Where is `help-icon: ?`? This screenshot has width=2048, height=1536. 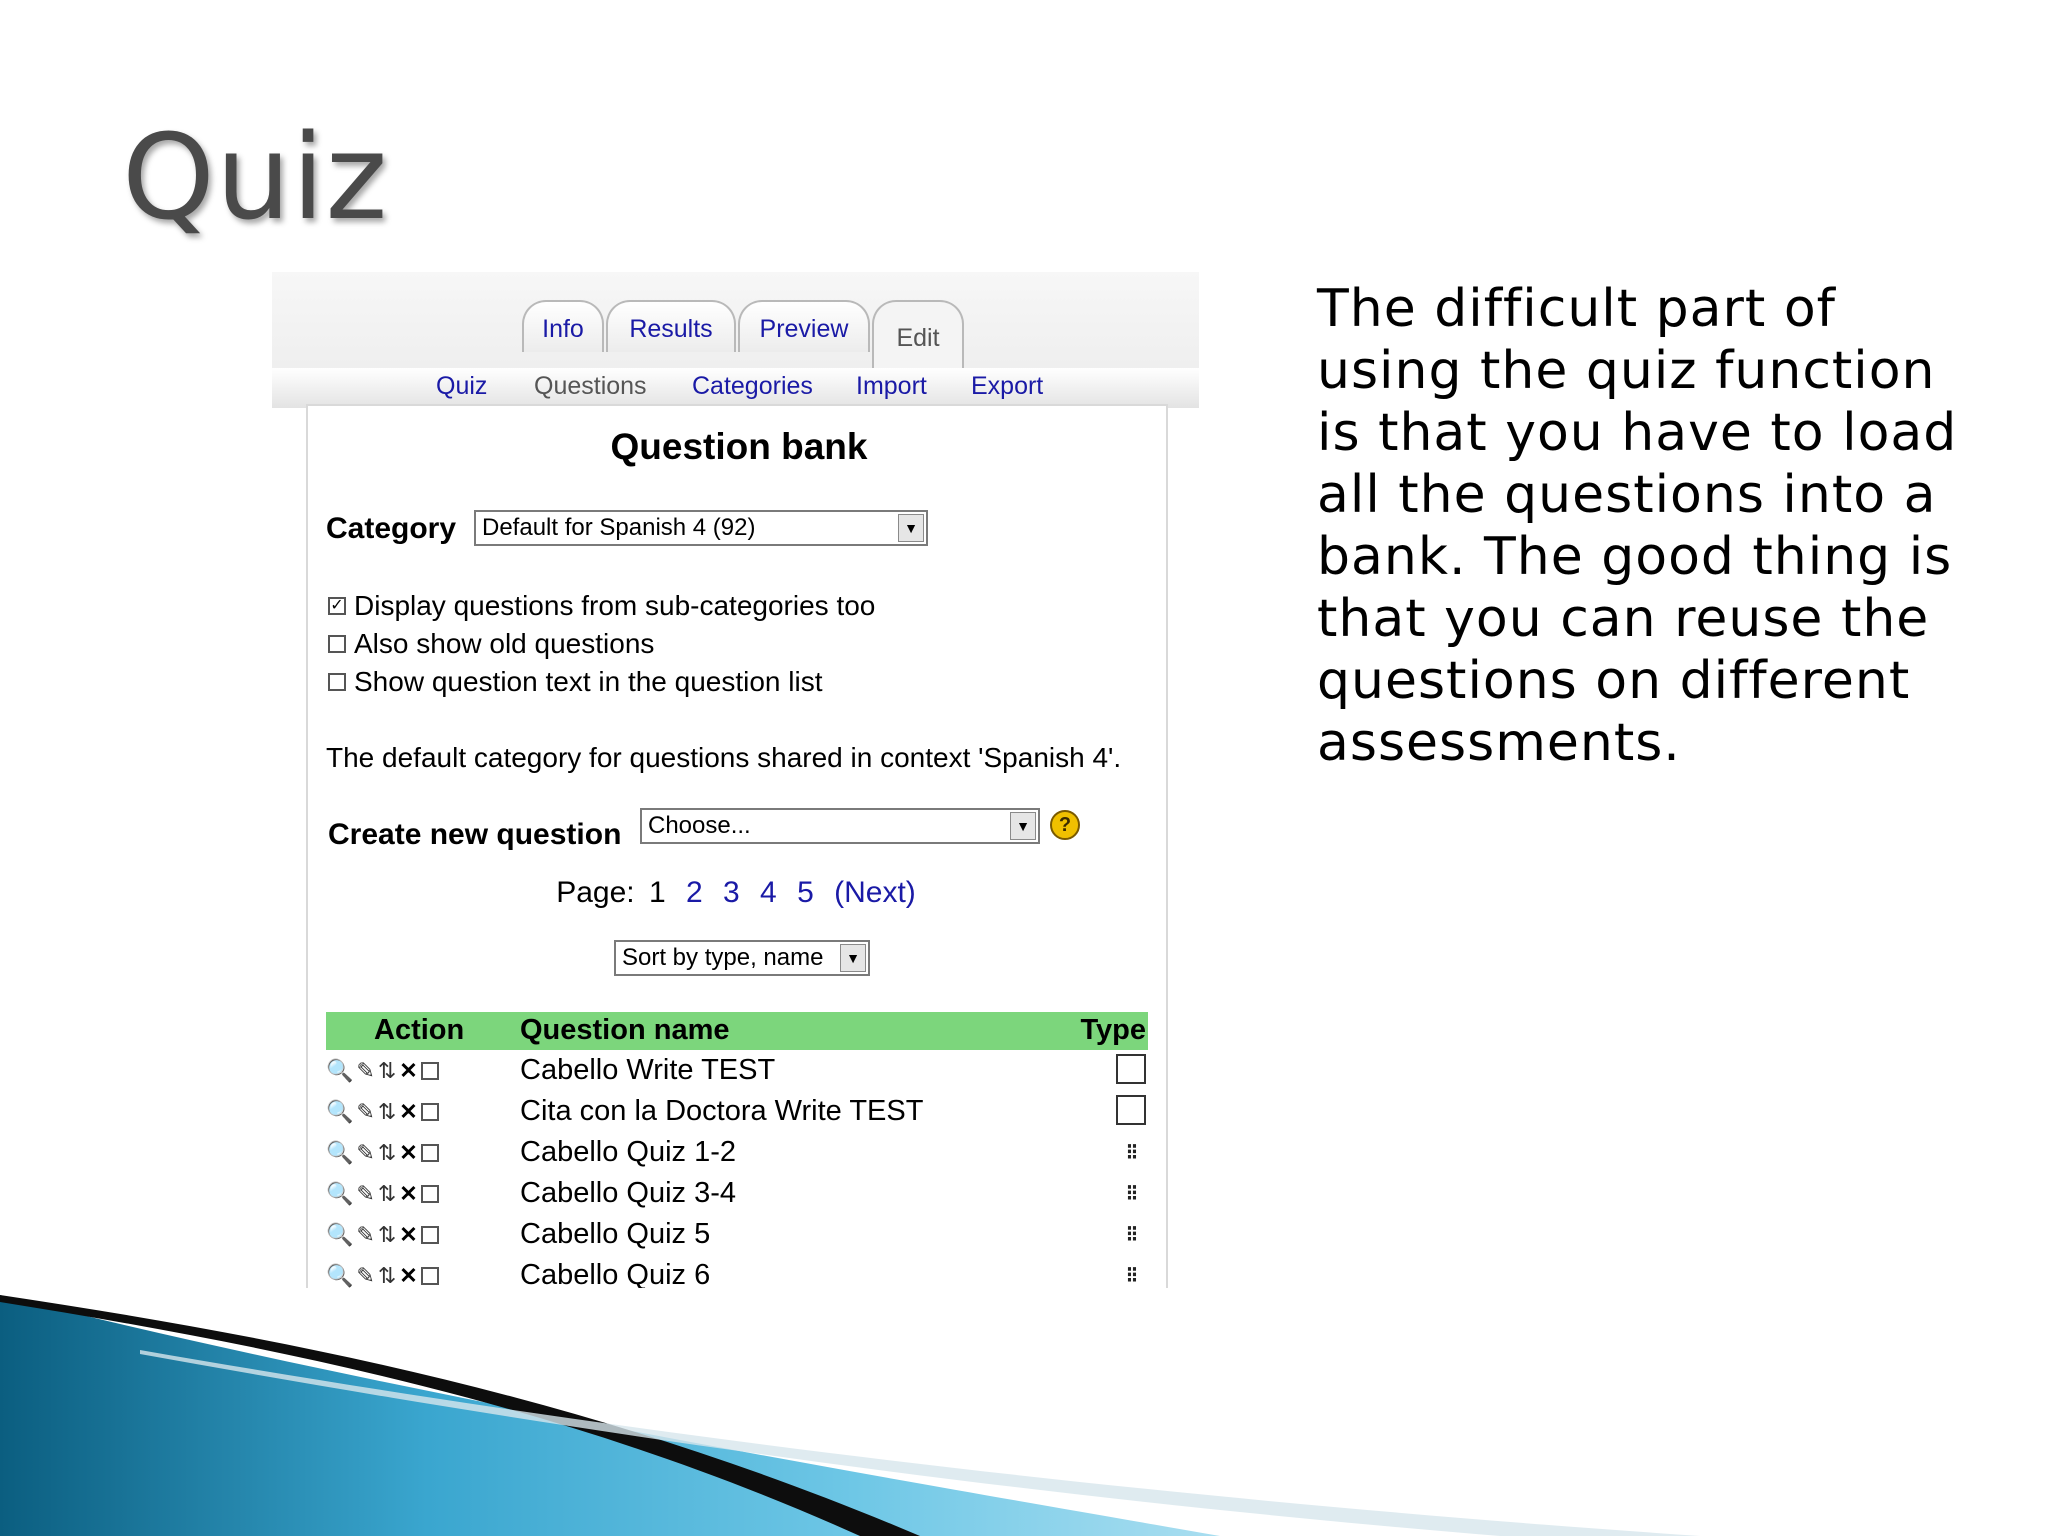
help-icon: ? is located at coordinates (1065, 825).